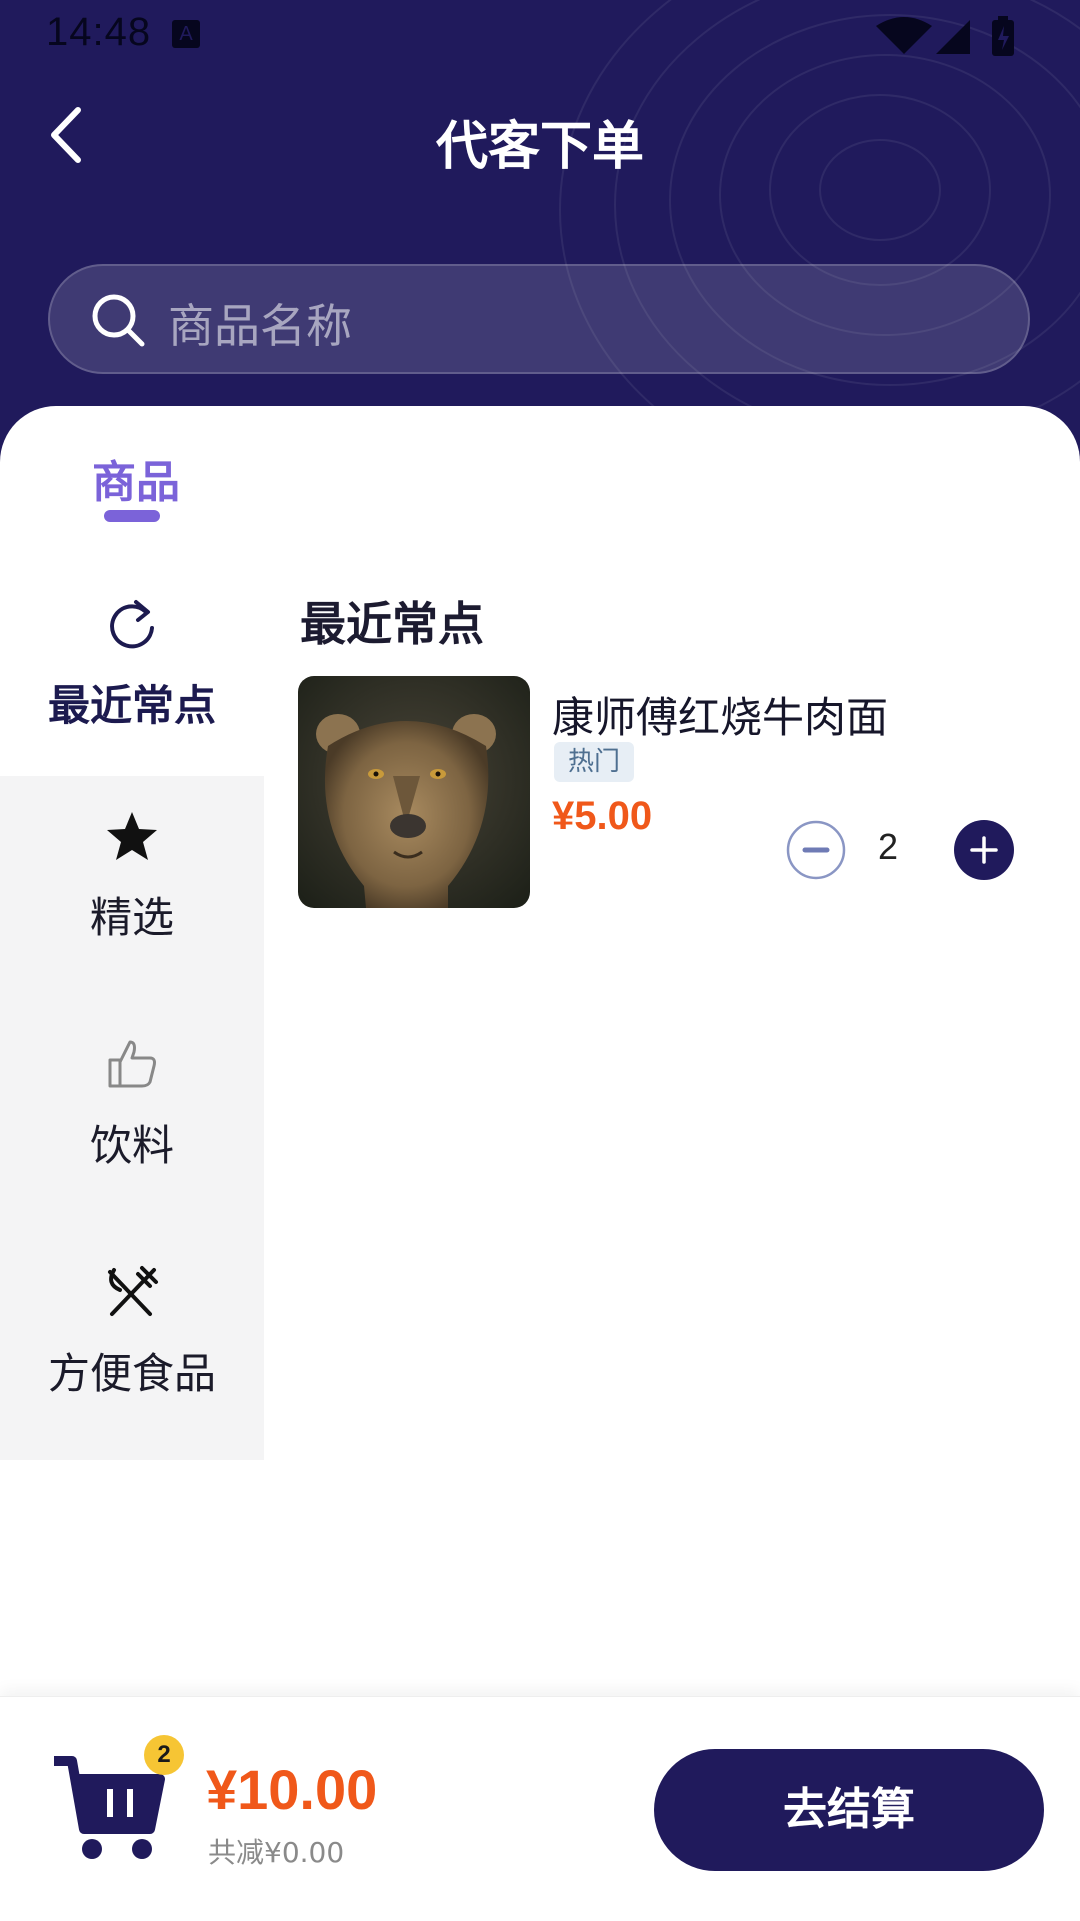  I want to click on sidebar-item-convenience: 方便食品, so click(132, 1346).